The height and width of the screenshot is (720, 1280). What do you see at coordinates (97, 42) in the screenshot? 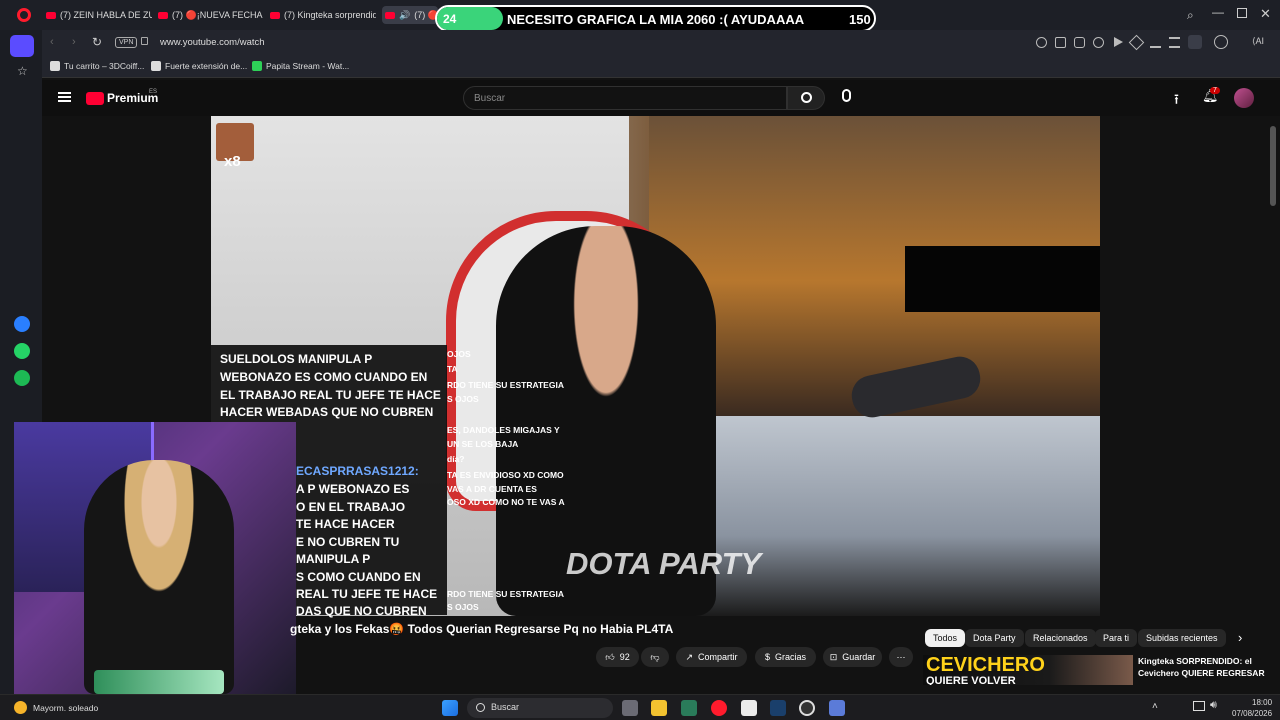
I see `reload-icon: ↻` at bounding box center [97, 42].